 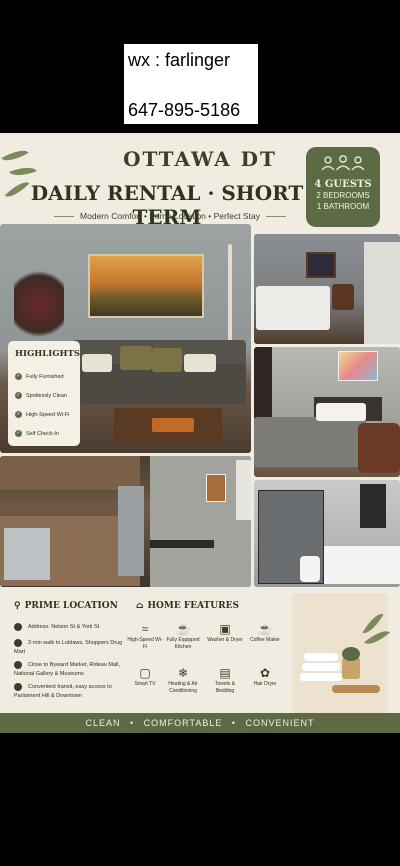 What do you see at coordinates (18, 627) in the screenshot?
I see `pin-icon` at bounding box center [18, 627].